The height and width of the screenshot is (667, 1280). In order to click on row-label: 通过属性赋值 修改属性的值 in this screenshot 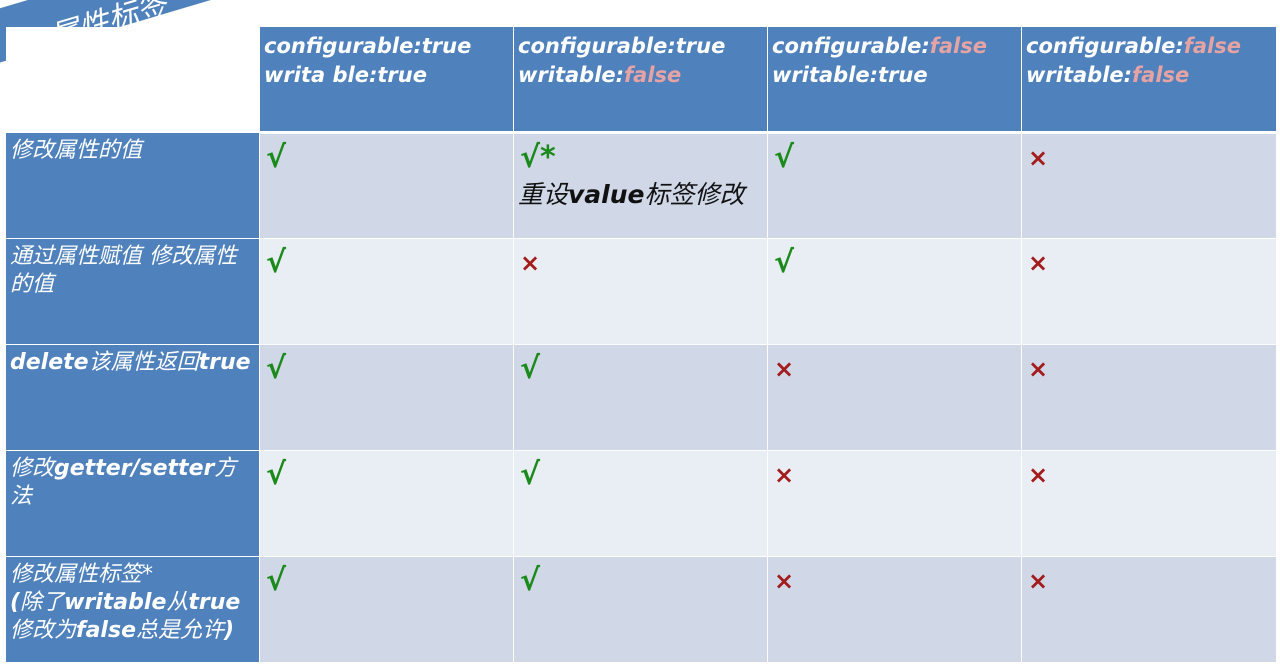, I will do `click(132, 291)`.